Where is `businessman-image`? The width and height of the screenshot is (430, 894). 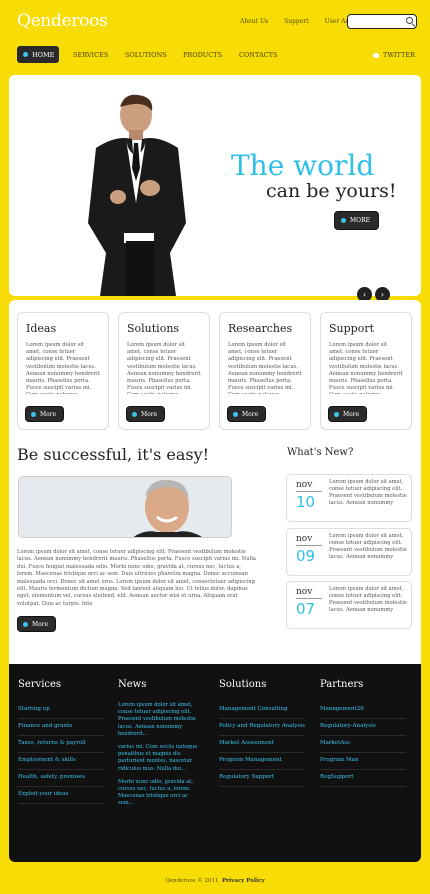 businessman-image is located at coordinates (137, 195).